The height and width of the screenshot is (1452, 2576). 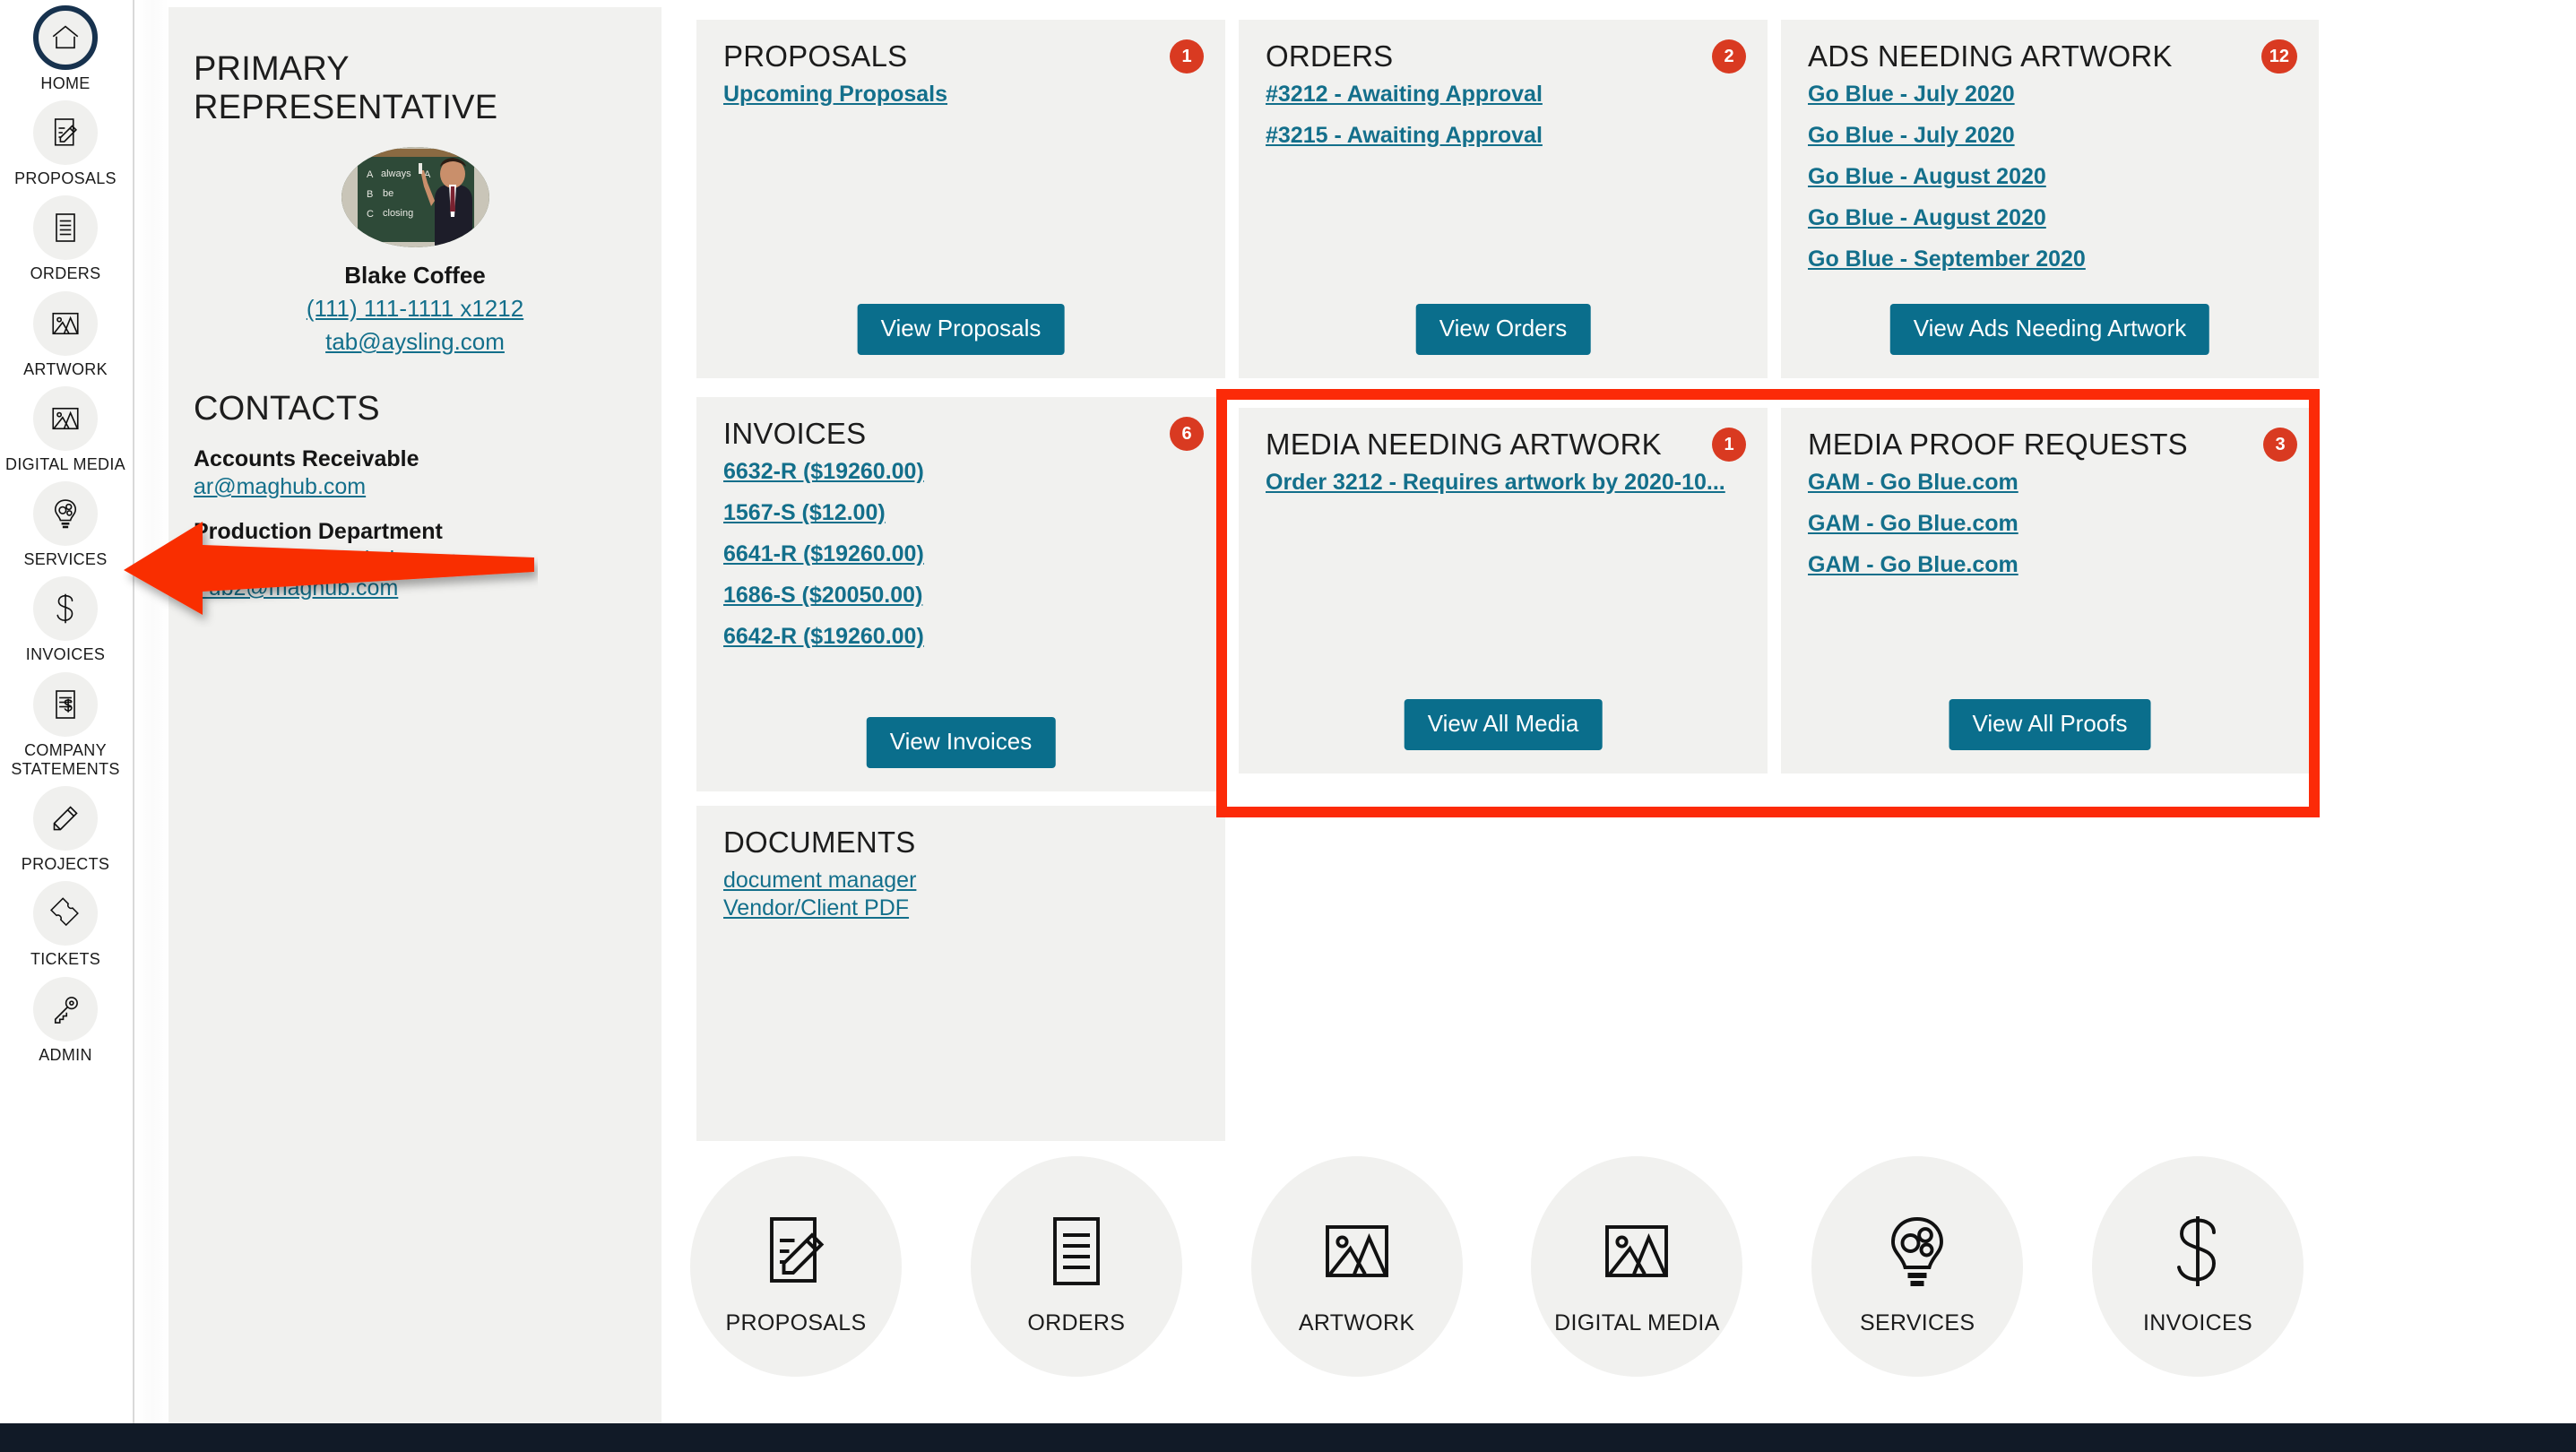 I want to click on svg-text: C, so click(x=370, y=214).